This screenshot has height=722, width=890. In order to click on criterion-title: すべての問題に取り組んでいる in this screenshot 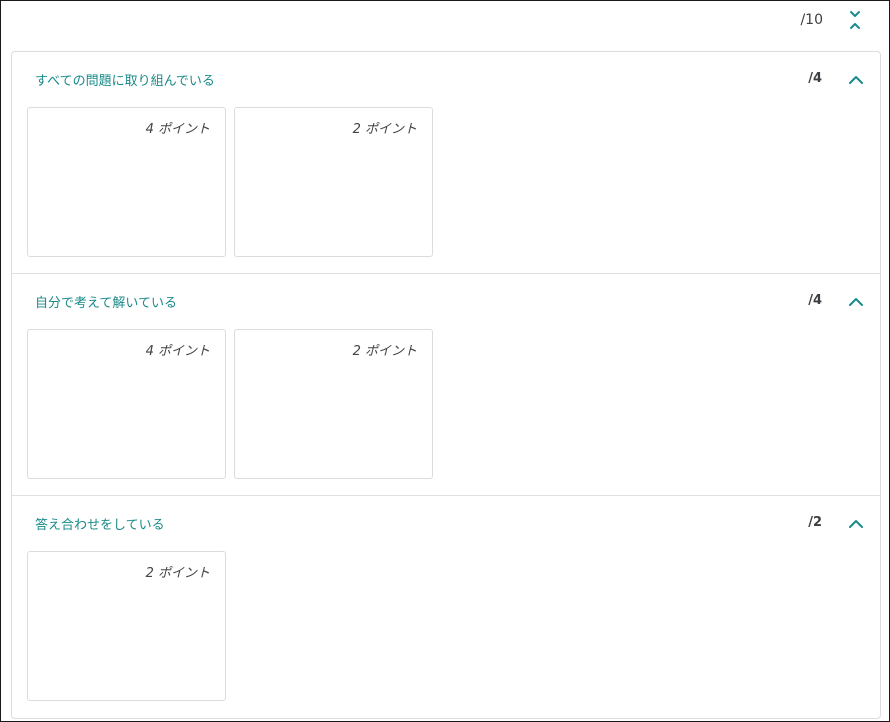, I will do `click(125, 79)`.